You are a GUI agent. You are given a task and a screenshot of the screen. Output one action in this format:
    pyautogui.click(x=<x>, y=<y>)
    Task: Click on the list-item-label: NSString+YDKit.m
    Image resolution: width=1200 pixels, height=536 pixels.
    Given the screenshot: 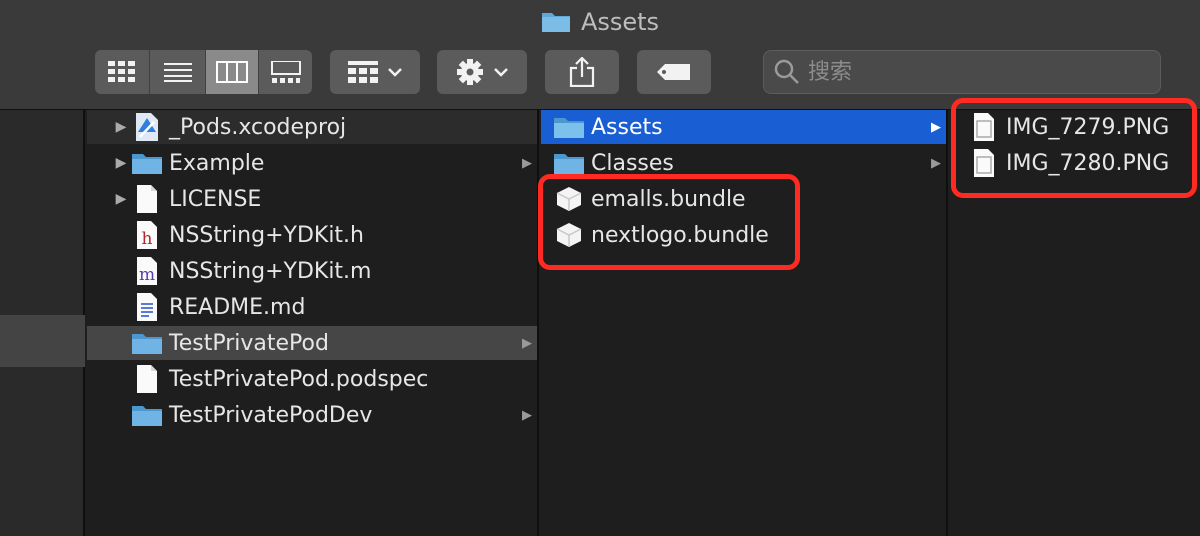 What is the action you would take?
    pyautogui.click(x=270, y=271)
    